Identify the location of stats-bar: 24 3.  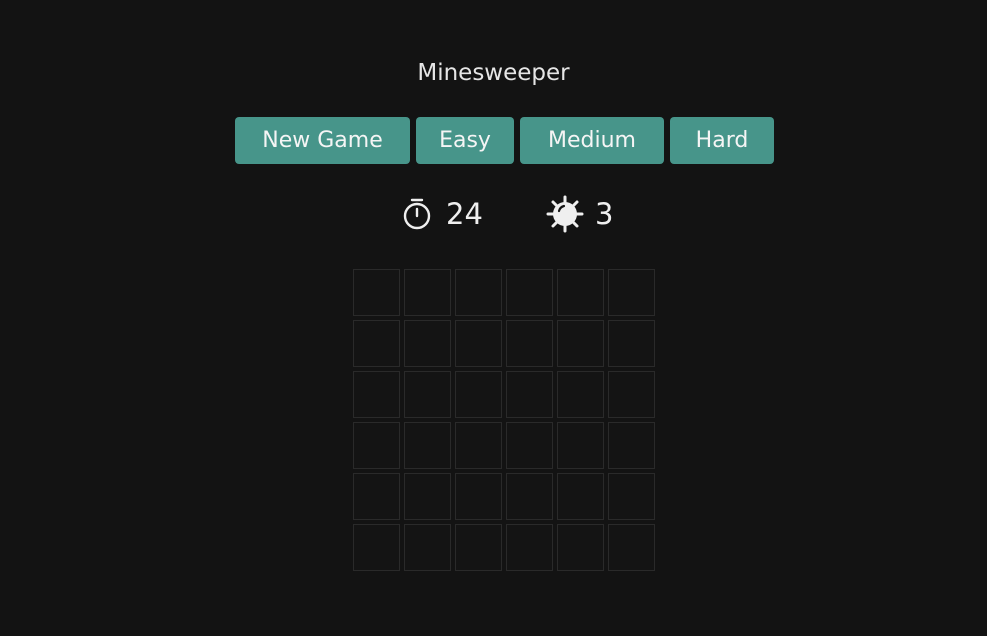
(493, 214).